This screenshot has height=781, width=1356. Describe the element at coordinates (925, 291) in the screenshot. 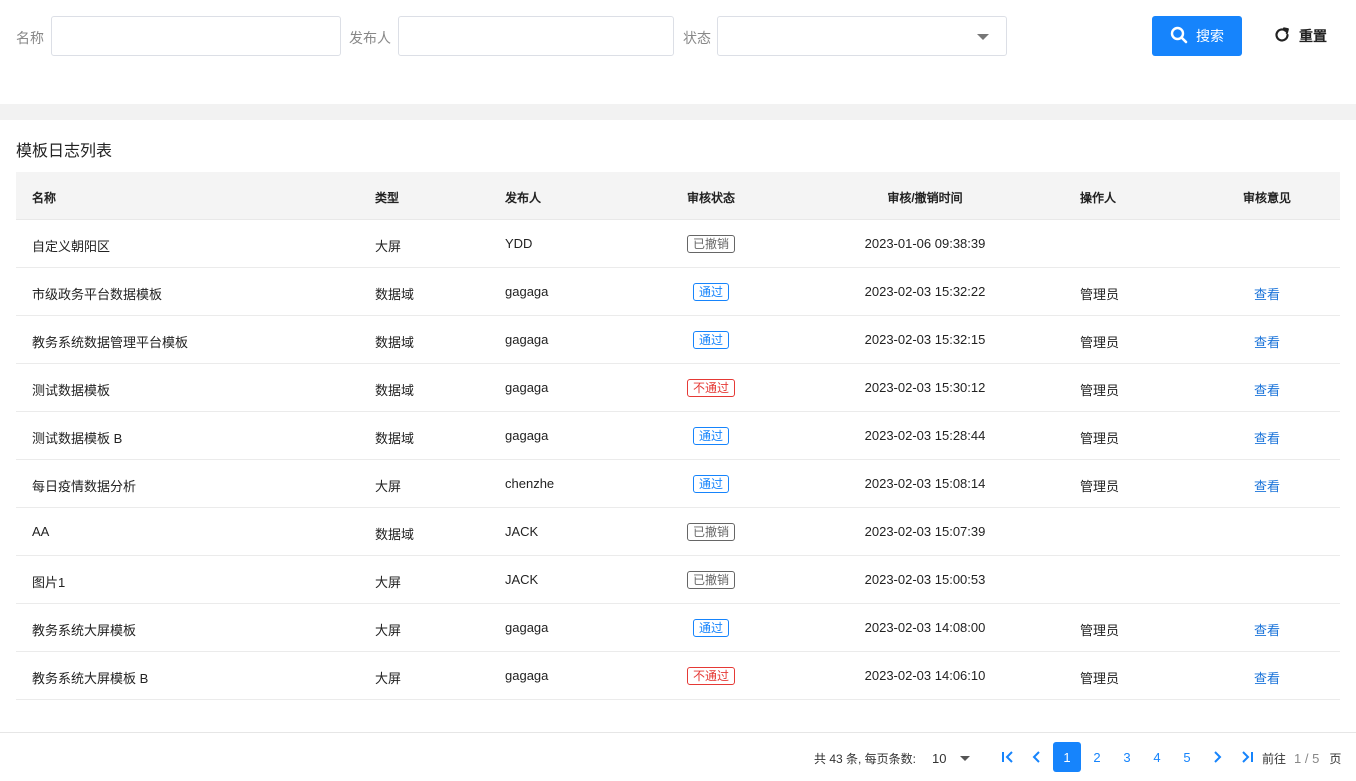

I see `cell-time: 2023-02-03 15:32:22` at that location.